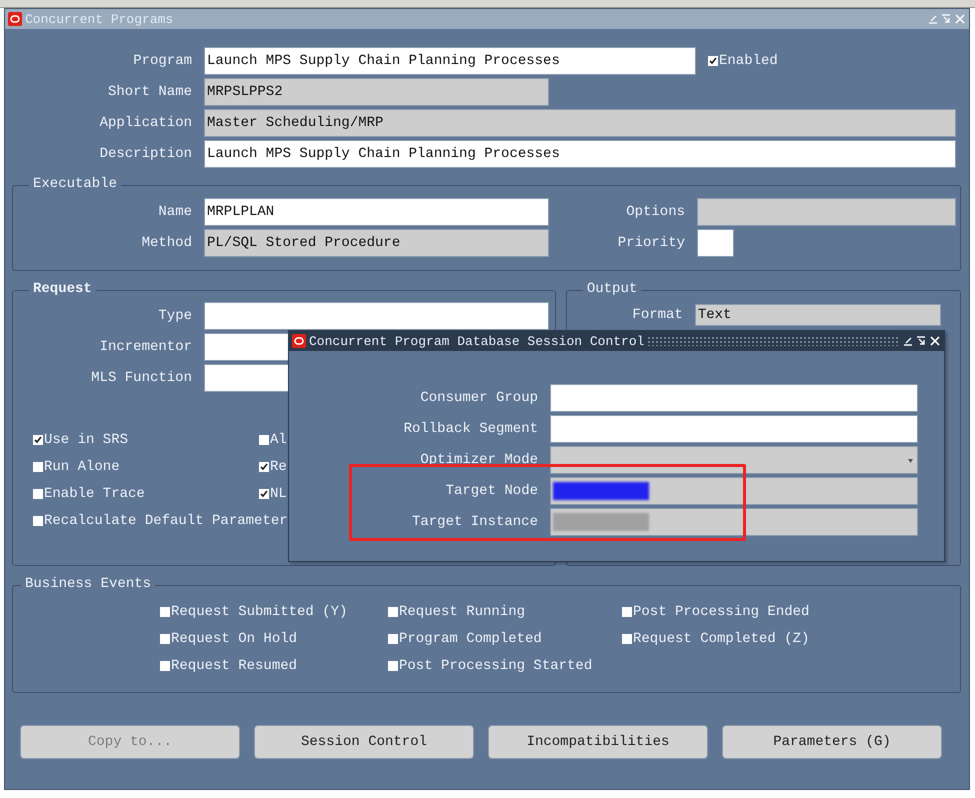 The width and height of the screenshot is (975, 798). What do you see at coordinates (234, 666) in the screenshot?
I see `checkbox-label: Request Resumed` at bounding box center [234, 666].